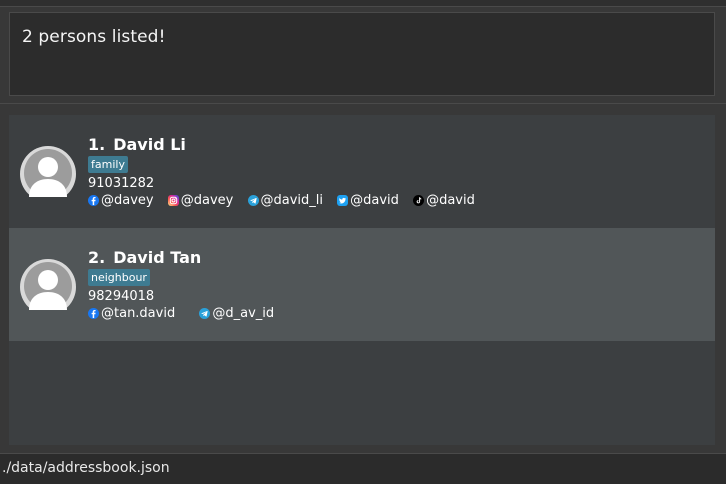 The image size is (726, 484). I want to click on person-name: 2. David Tan, so click(144, 257).